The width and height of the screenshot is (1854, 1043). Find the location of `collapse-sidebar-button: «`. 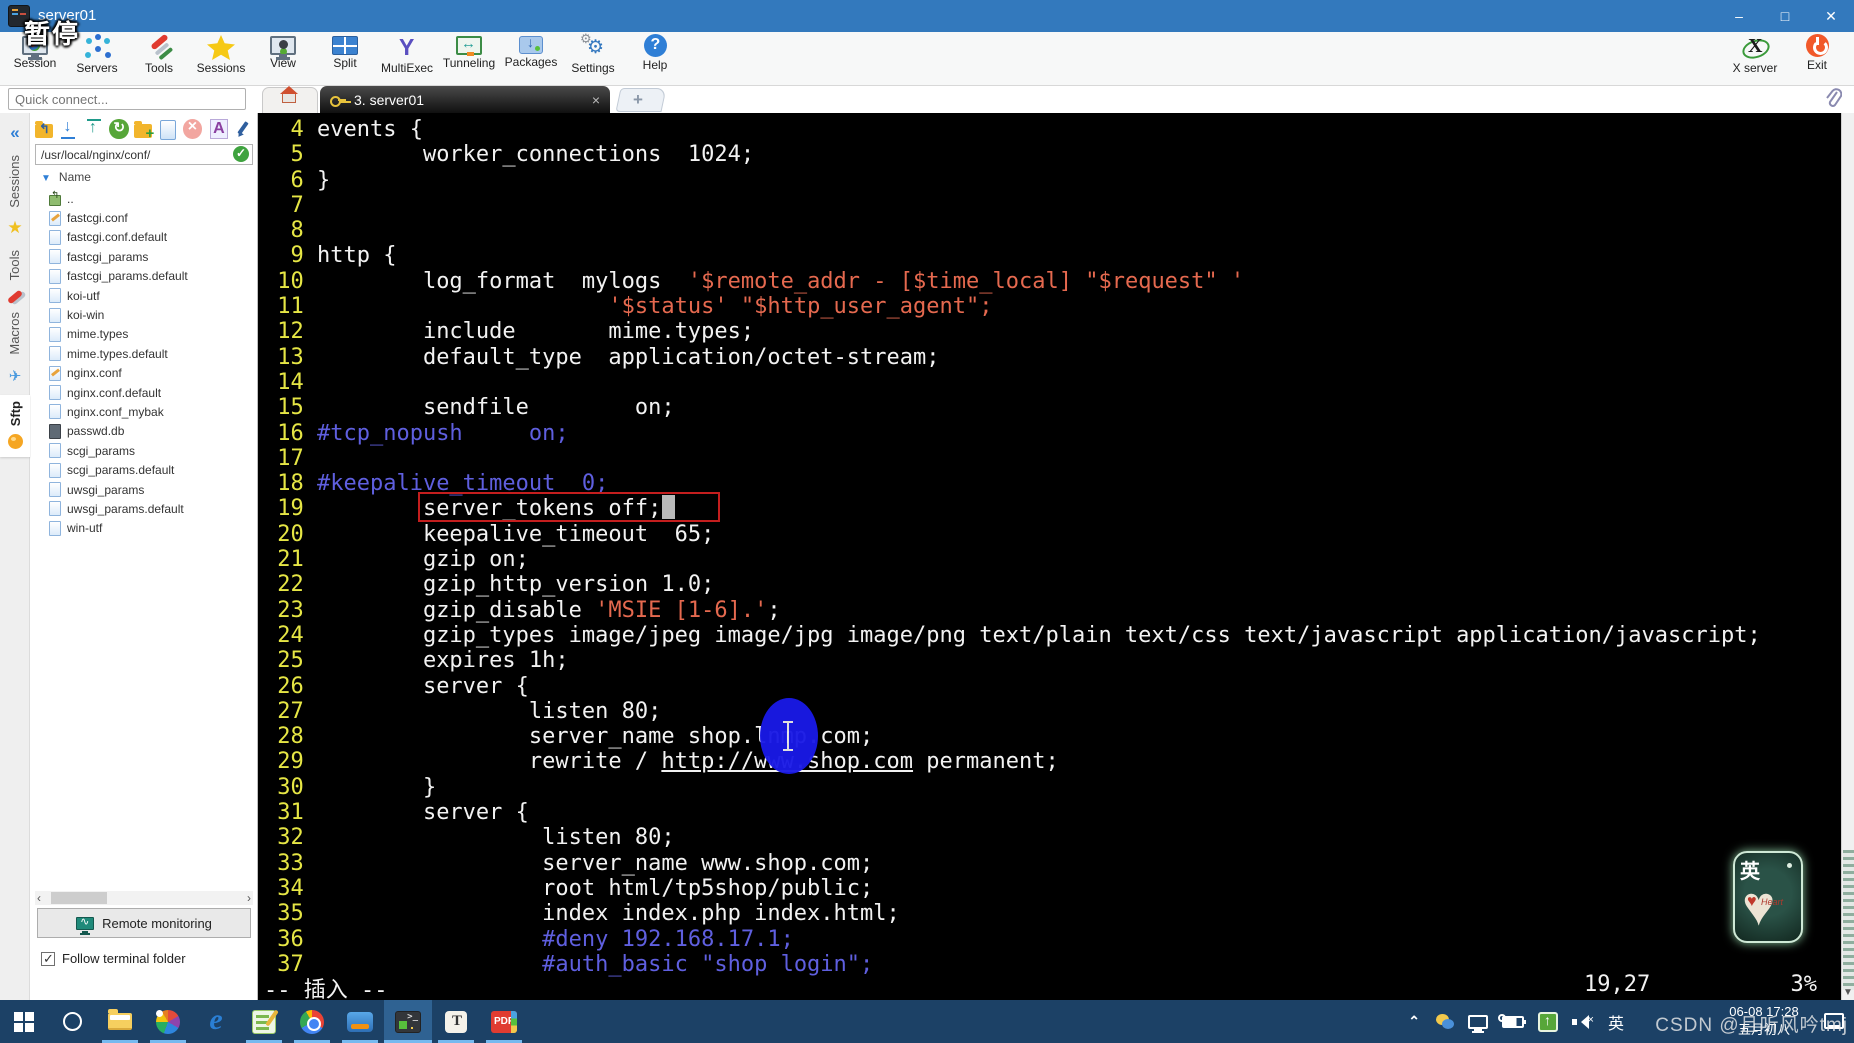

collapse-sidebar-button: « is located at coordinates (15, 133).